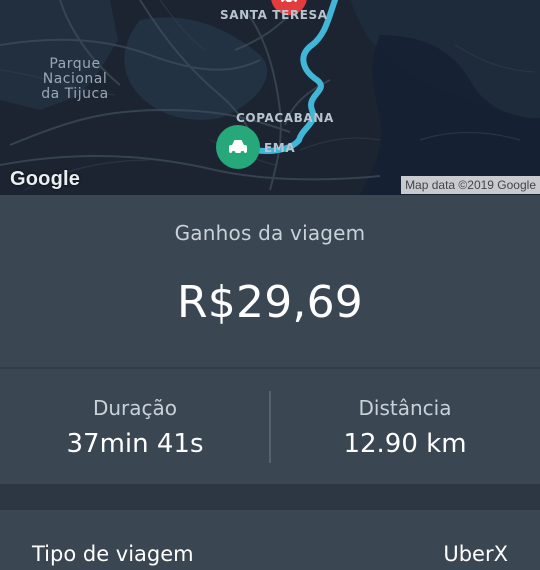 The width and height of the screenshot is (540, 570). I want to click on earnings-value: R$29,69, so click(270, 302).